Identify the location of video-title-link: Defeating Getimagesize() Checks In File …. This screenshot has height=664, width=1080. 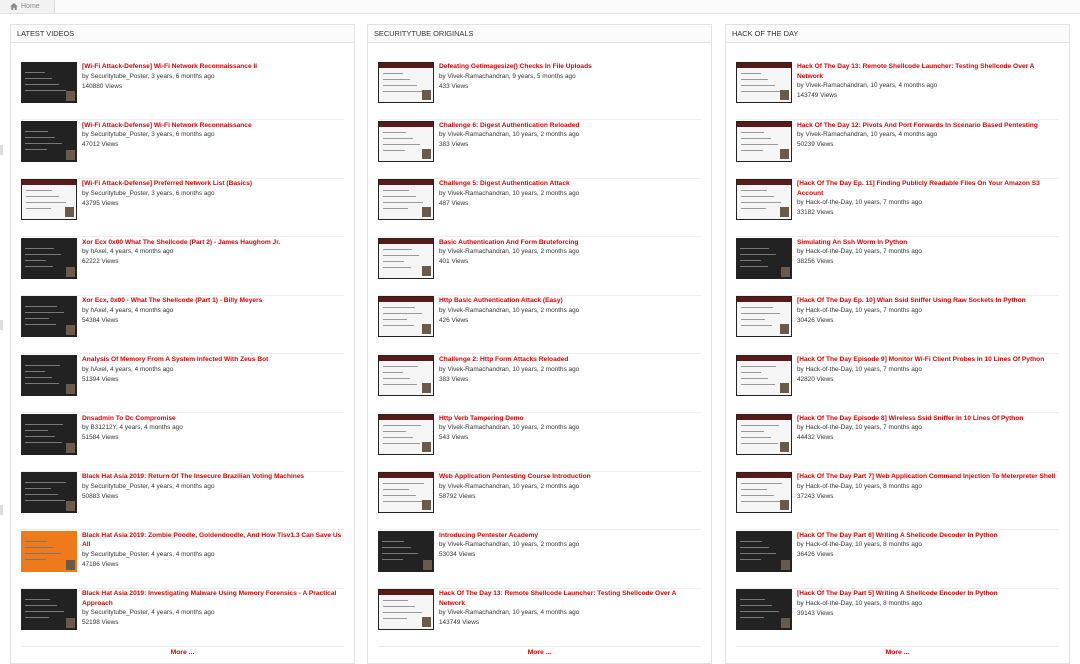
(570, 67).